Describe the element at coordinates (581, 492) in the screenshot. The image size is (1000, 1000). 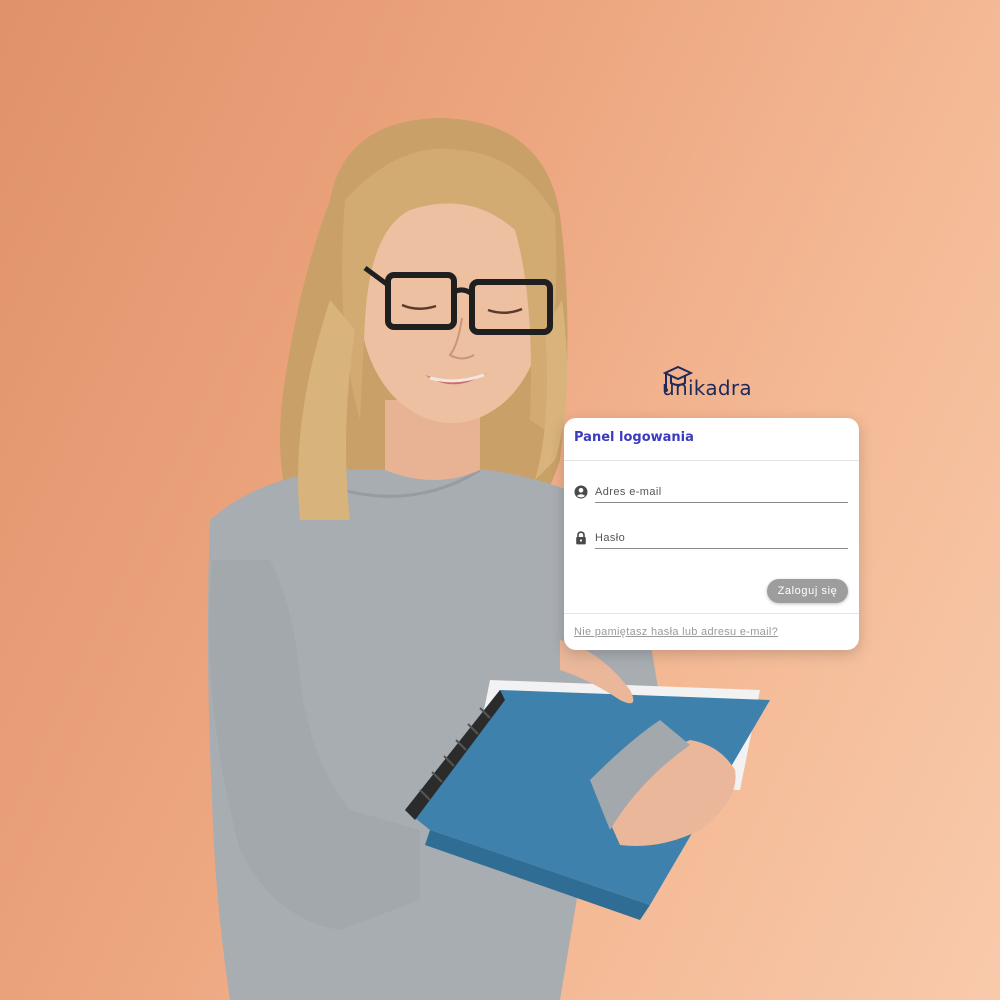
I see `user-circle-icon` at that location.